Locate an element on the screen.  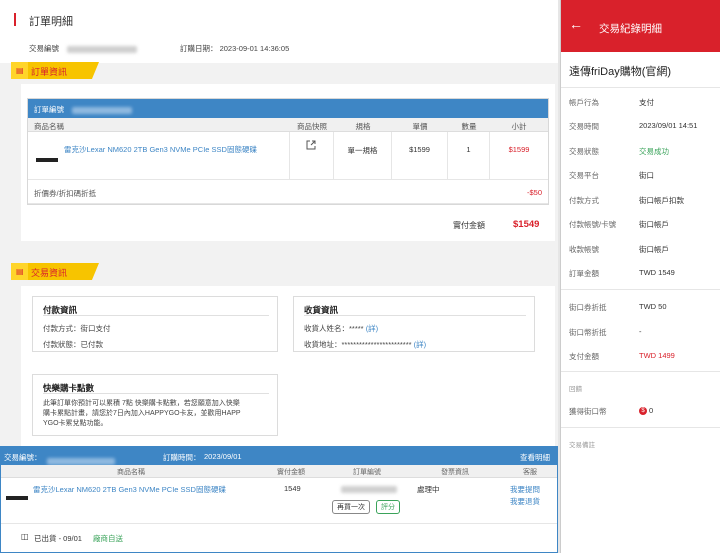
discount-row: 折價券/折扣碼折抵 -$50 is located at coordinates (288, 192).